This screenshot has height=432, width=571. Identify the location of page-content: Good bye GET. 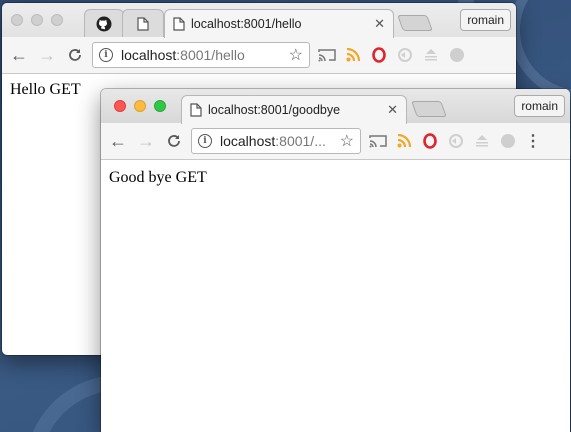
(335, 177).